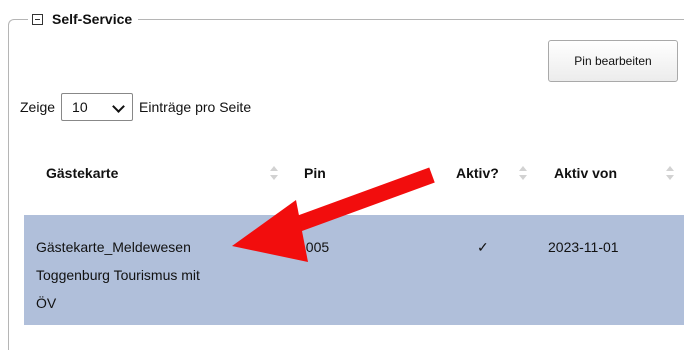 This screenshot has height=350, width=684. Describe the element at coordinates (424, 173) in the screenshot. I see `sort-descending-icon` at that location.